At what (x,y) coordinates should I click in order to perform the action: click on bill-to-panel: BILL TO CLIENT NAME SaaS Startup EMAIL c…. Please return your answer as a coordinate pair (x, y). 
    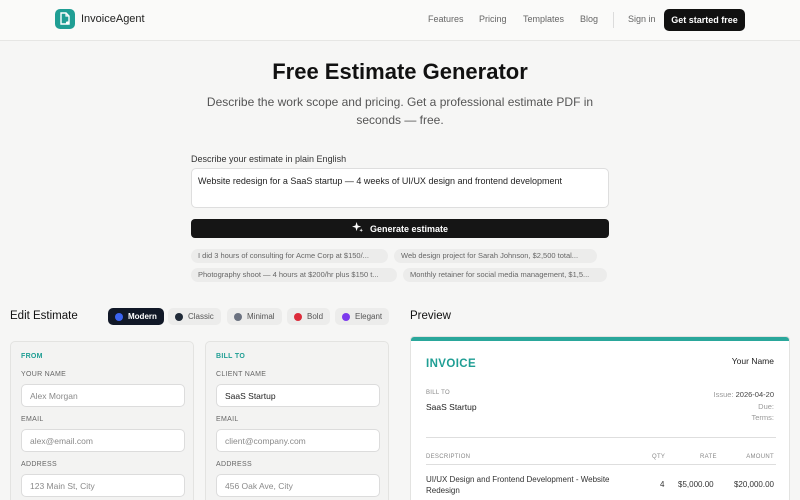
    Looking at the image, I should click on (297, 420).